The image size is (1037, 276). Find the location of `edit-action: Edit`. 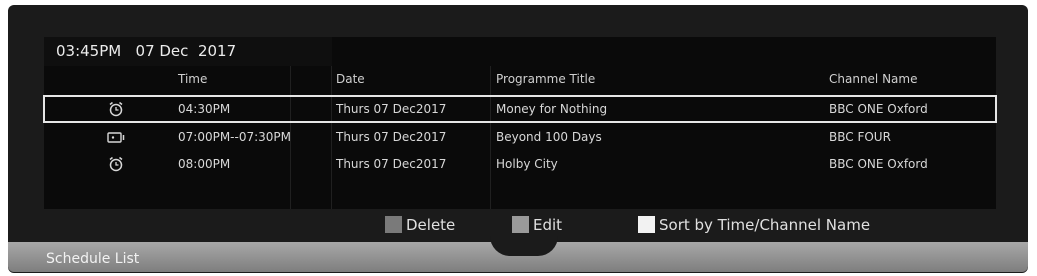

edit-action: Edit is located at coordinates (537, 225).